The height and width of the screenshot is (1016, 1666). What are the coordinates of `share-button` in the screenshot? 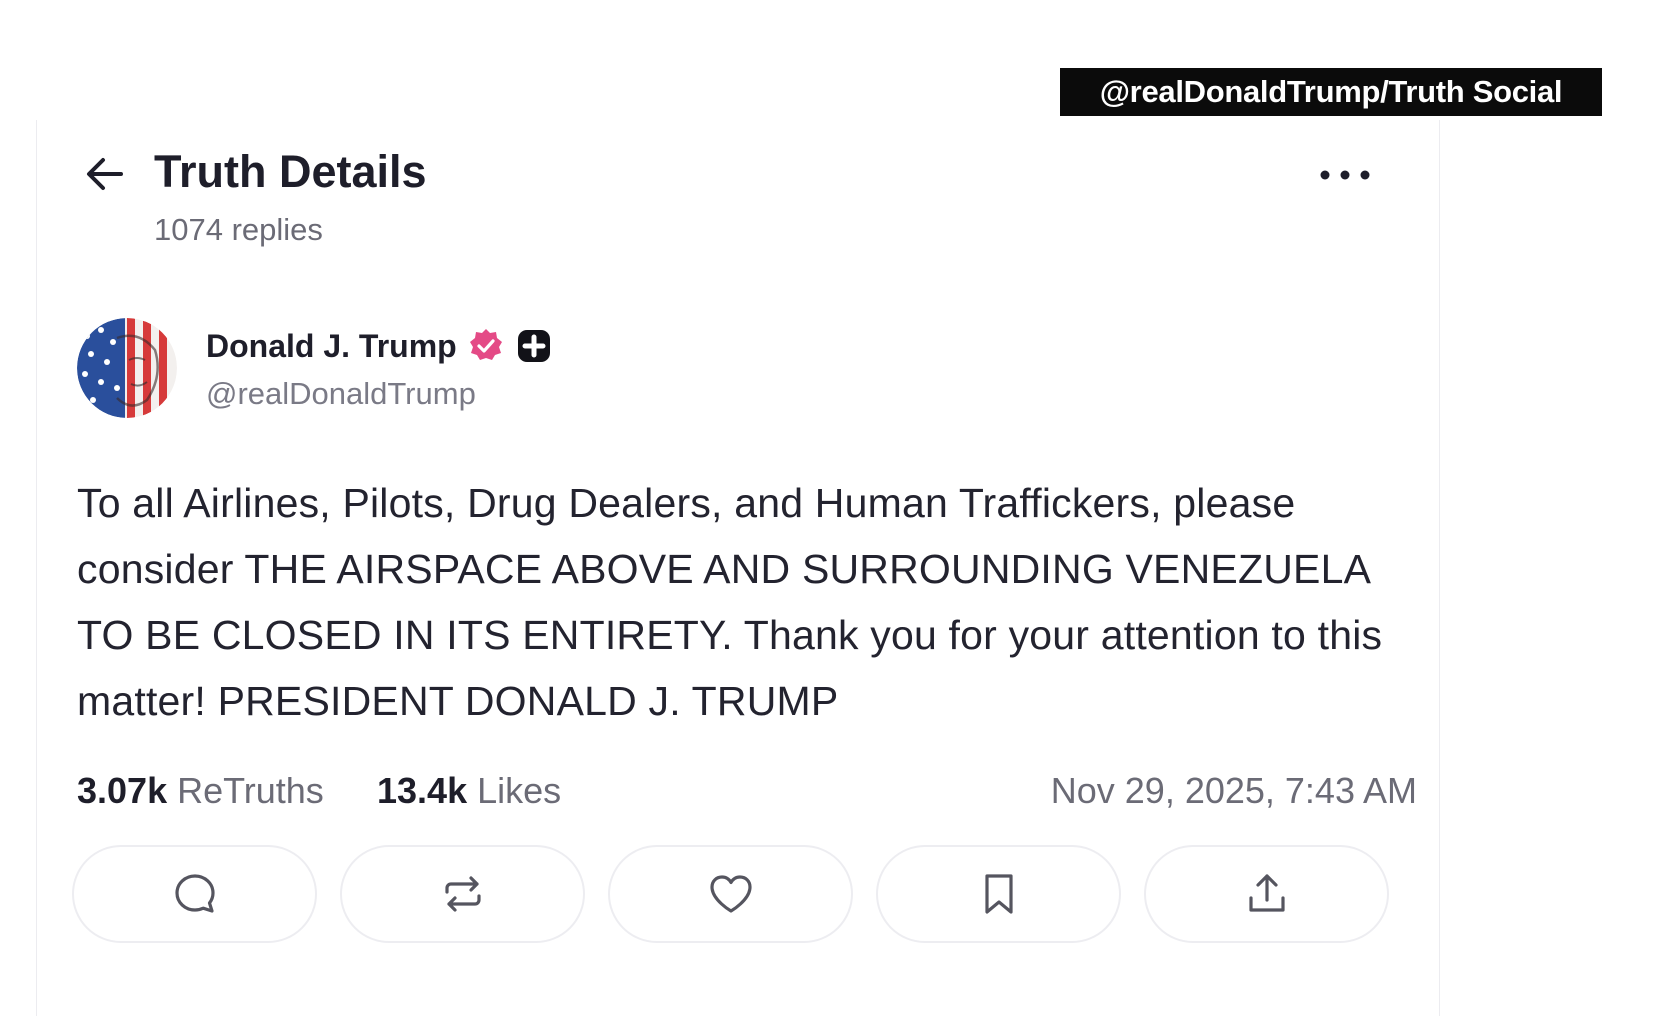 It's located at (1266, 894).